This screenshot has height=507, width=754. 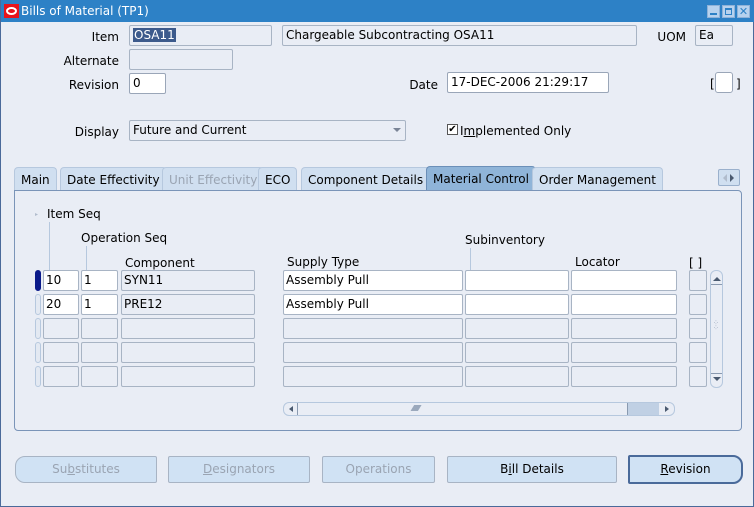 I want to click on alternate-label: Alternate, so click(x=91, y=61).